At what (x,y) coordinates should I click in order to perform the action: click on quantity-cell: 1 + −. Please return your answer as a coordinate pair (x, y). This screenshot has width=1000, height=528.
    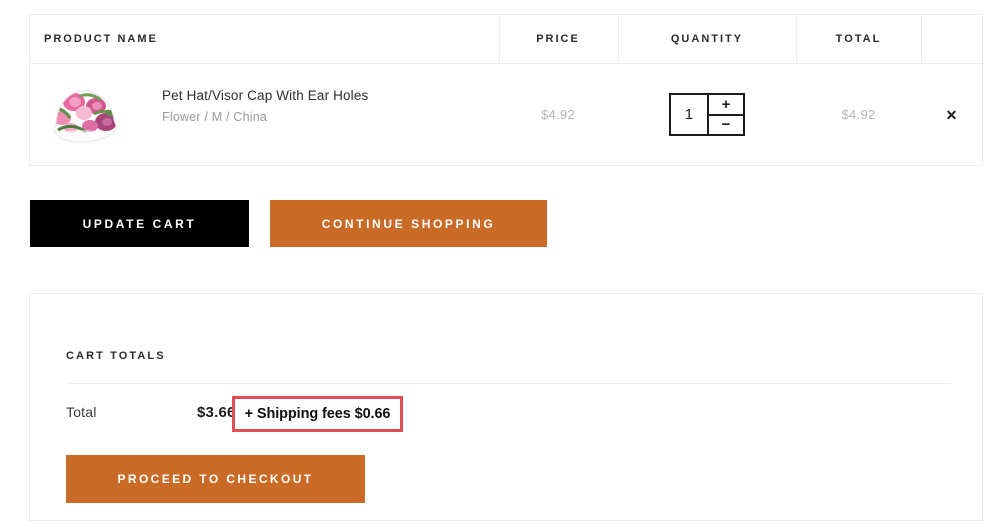
    Looking at the image, I should click on (707, 114).